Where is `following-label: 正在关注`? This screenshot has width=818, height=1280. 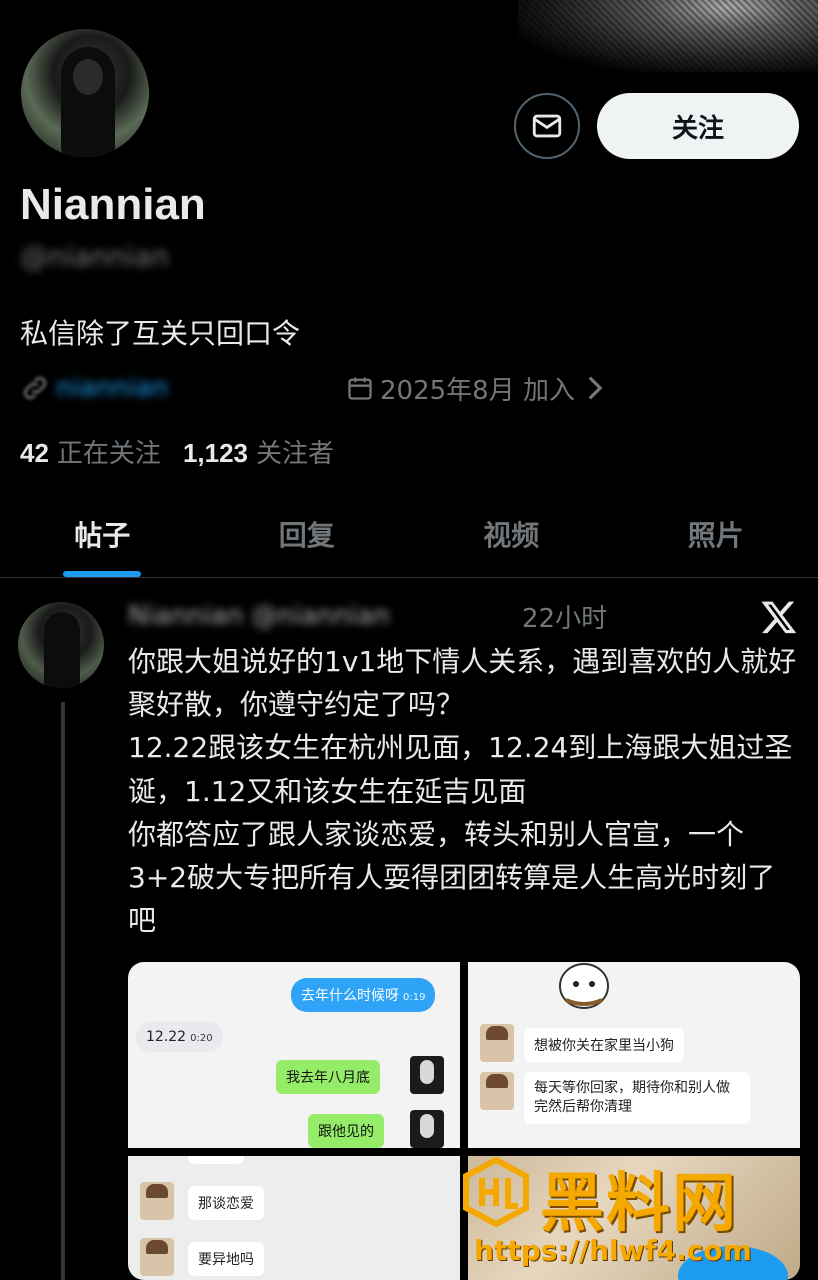 following-label: 正在关注 is located at coordinates (108, 454).